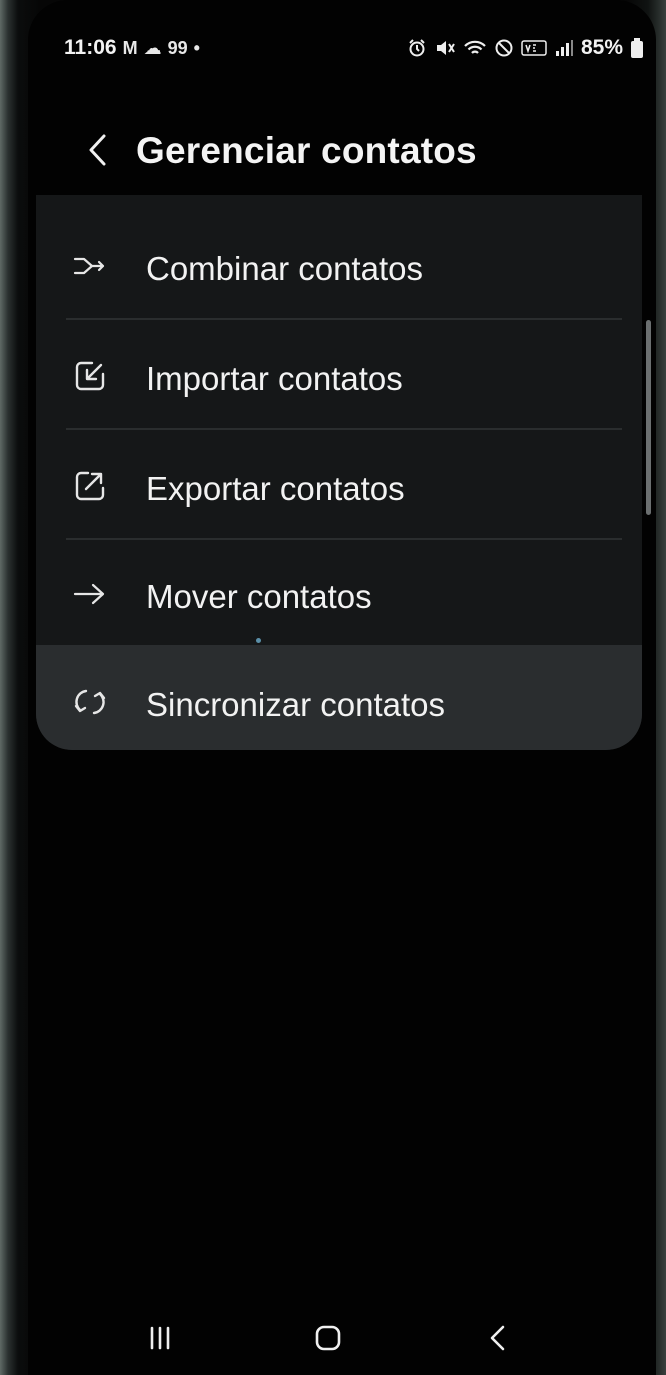 Image resolution: width=666 pixels, height=1375 pixels. What do you see at coordinates (274, 378) in the screenshot?
I see `menu-item-label: Importar contatos` at bounding box center [274, 378].